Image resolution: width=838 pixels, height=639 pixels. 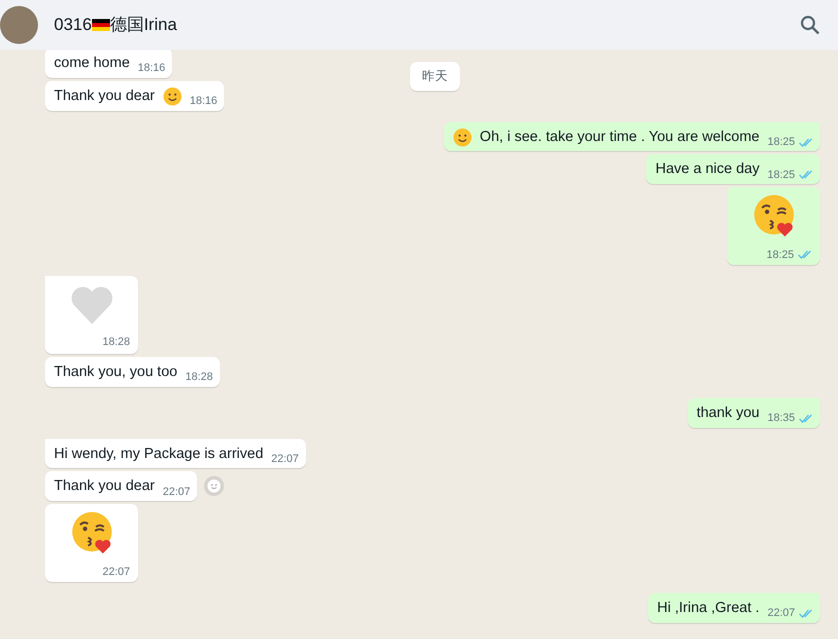 I want to click on message-text: thank you, so click(x=728, y=413).